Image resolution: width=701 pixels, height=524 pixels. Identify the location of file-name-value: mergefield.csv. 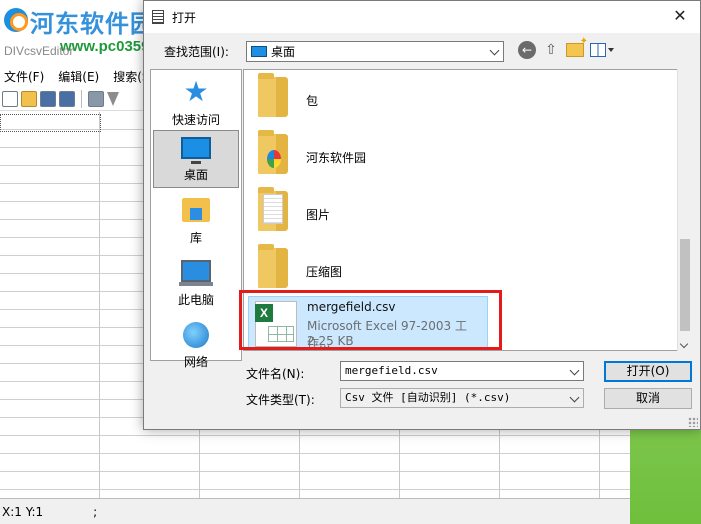
(391, 370).